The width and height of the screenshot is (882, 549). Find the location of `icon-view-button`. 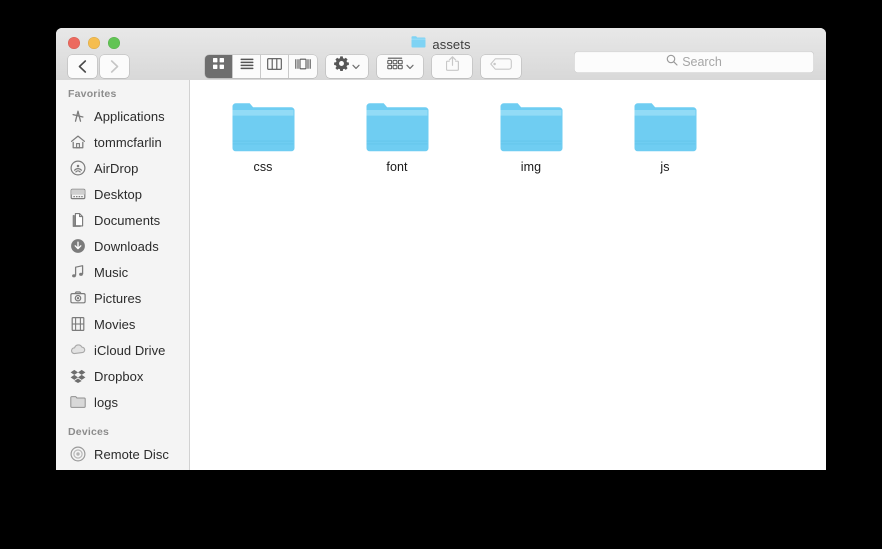

icon-view-button is located at coordinates (219, 66).